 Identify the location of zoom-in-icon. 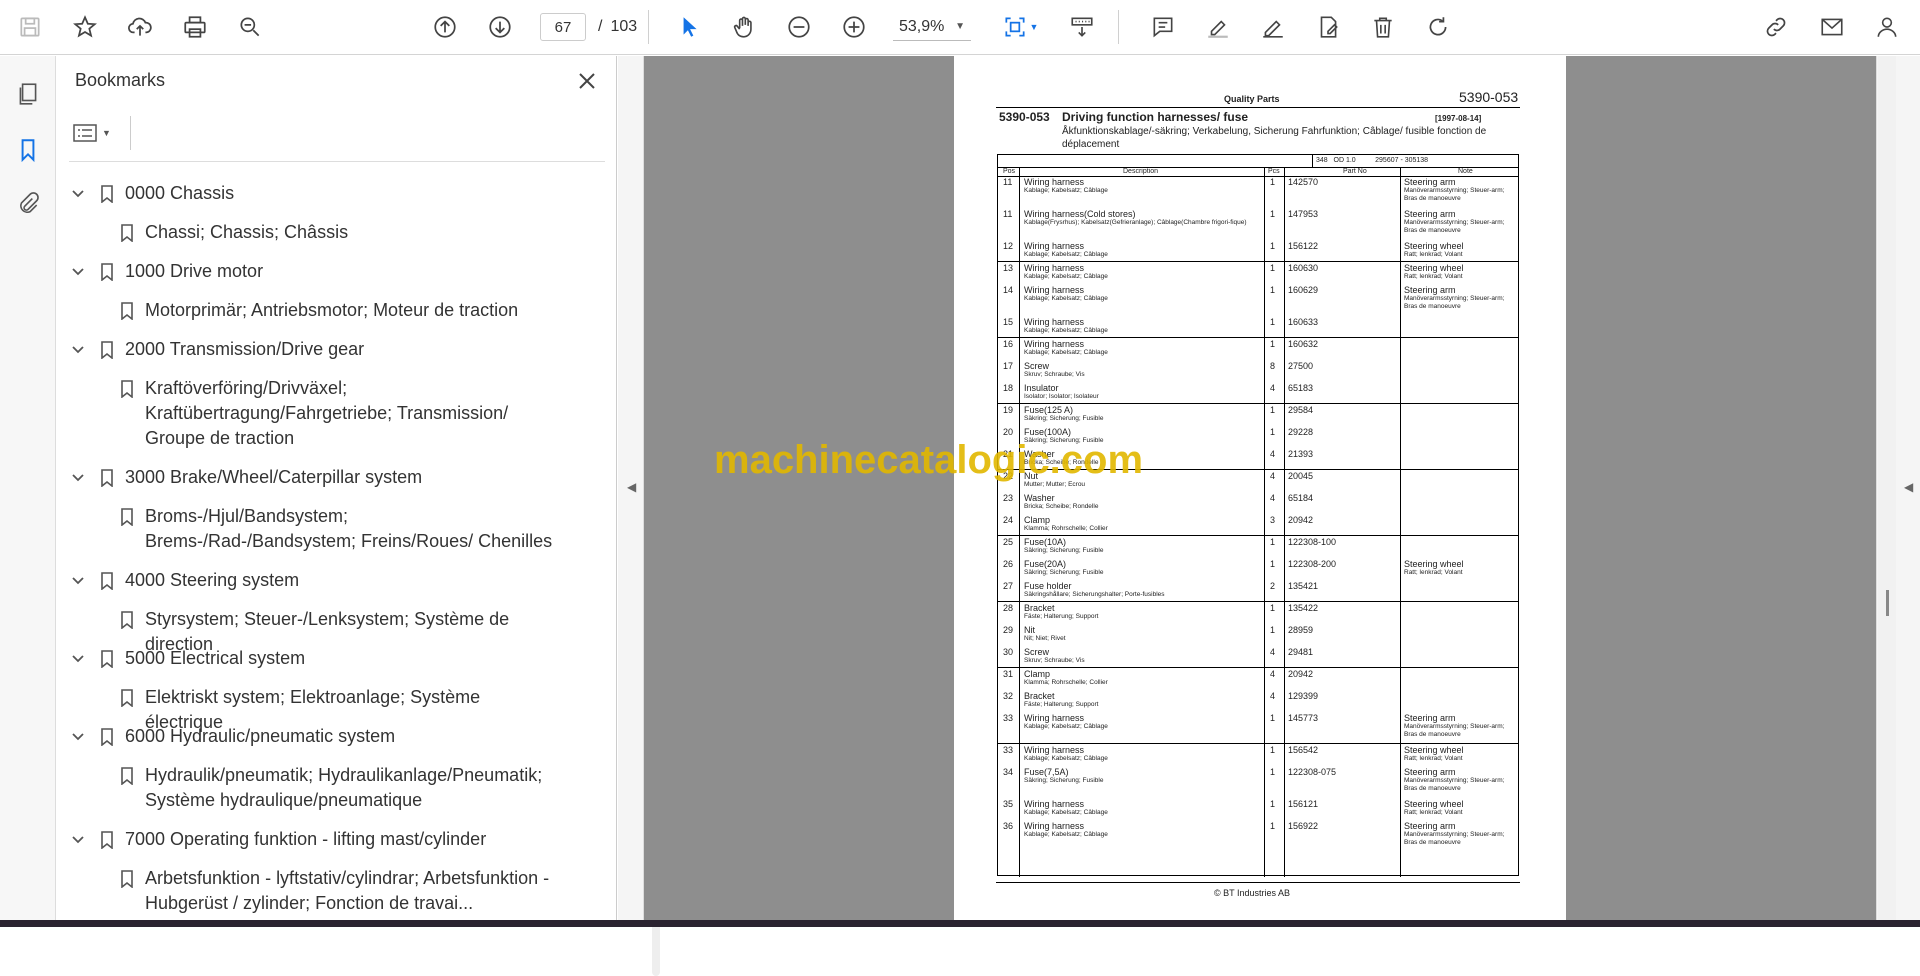
(854, 27).